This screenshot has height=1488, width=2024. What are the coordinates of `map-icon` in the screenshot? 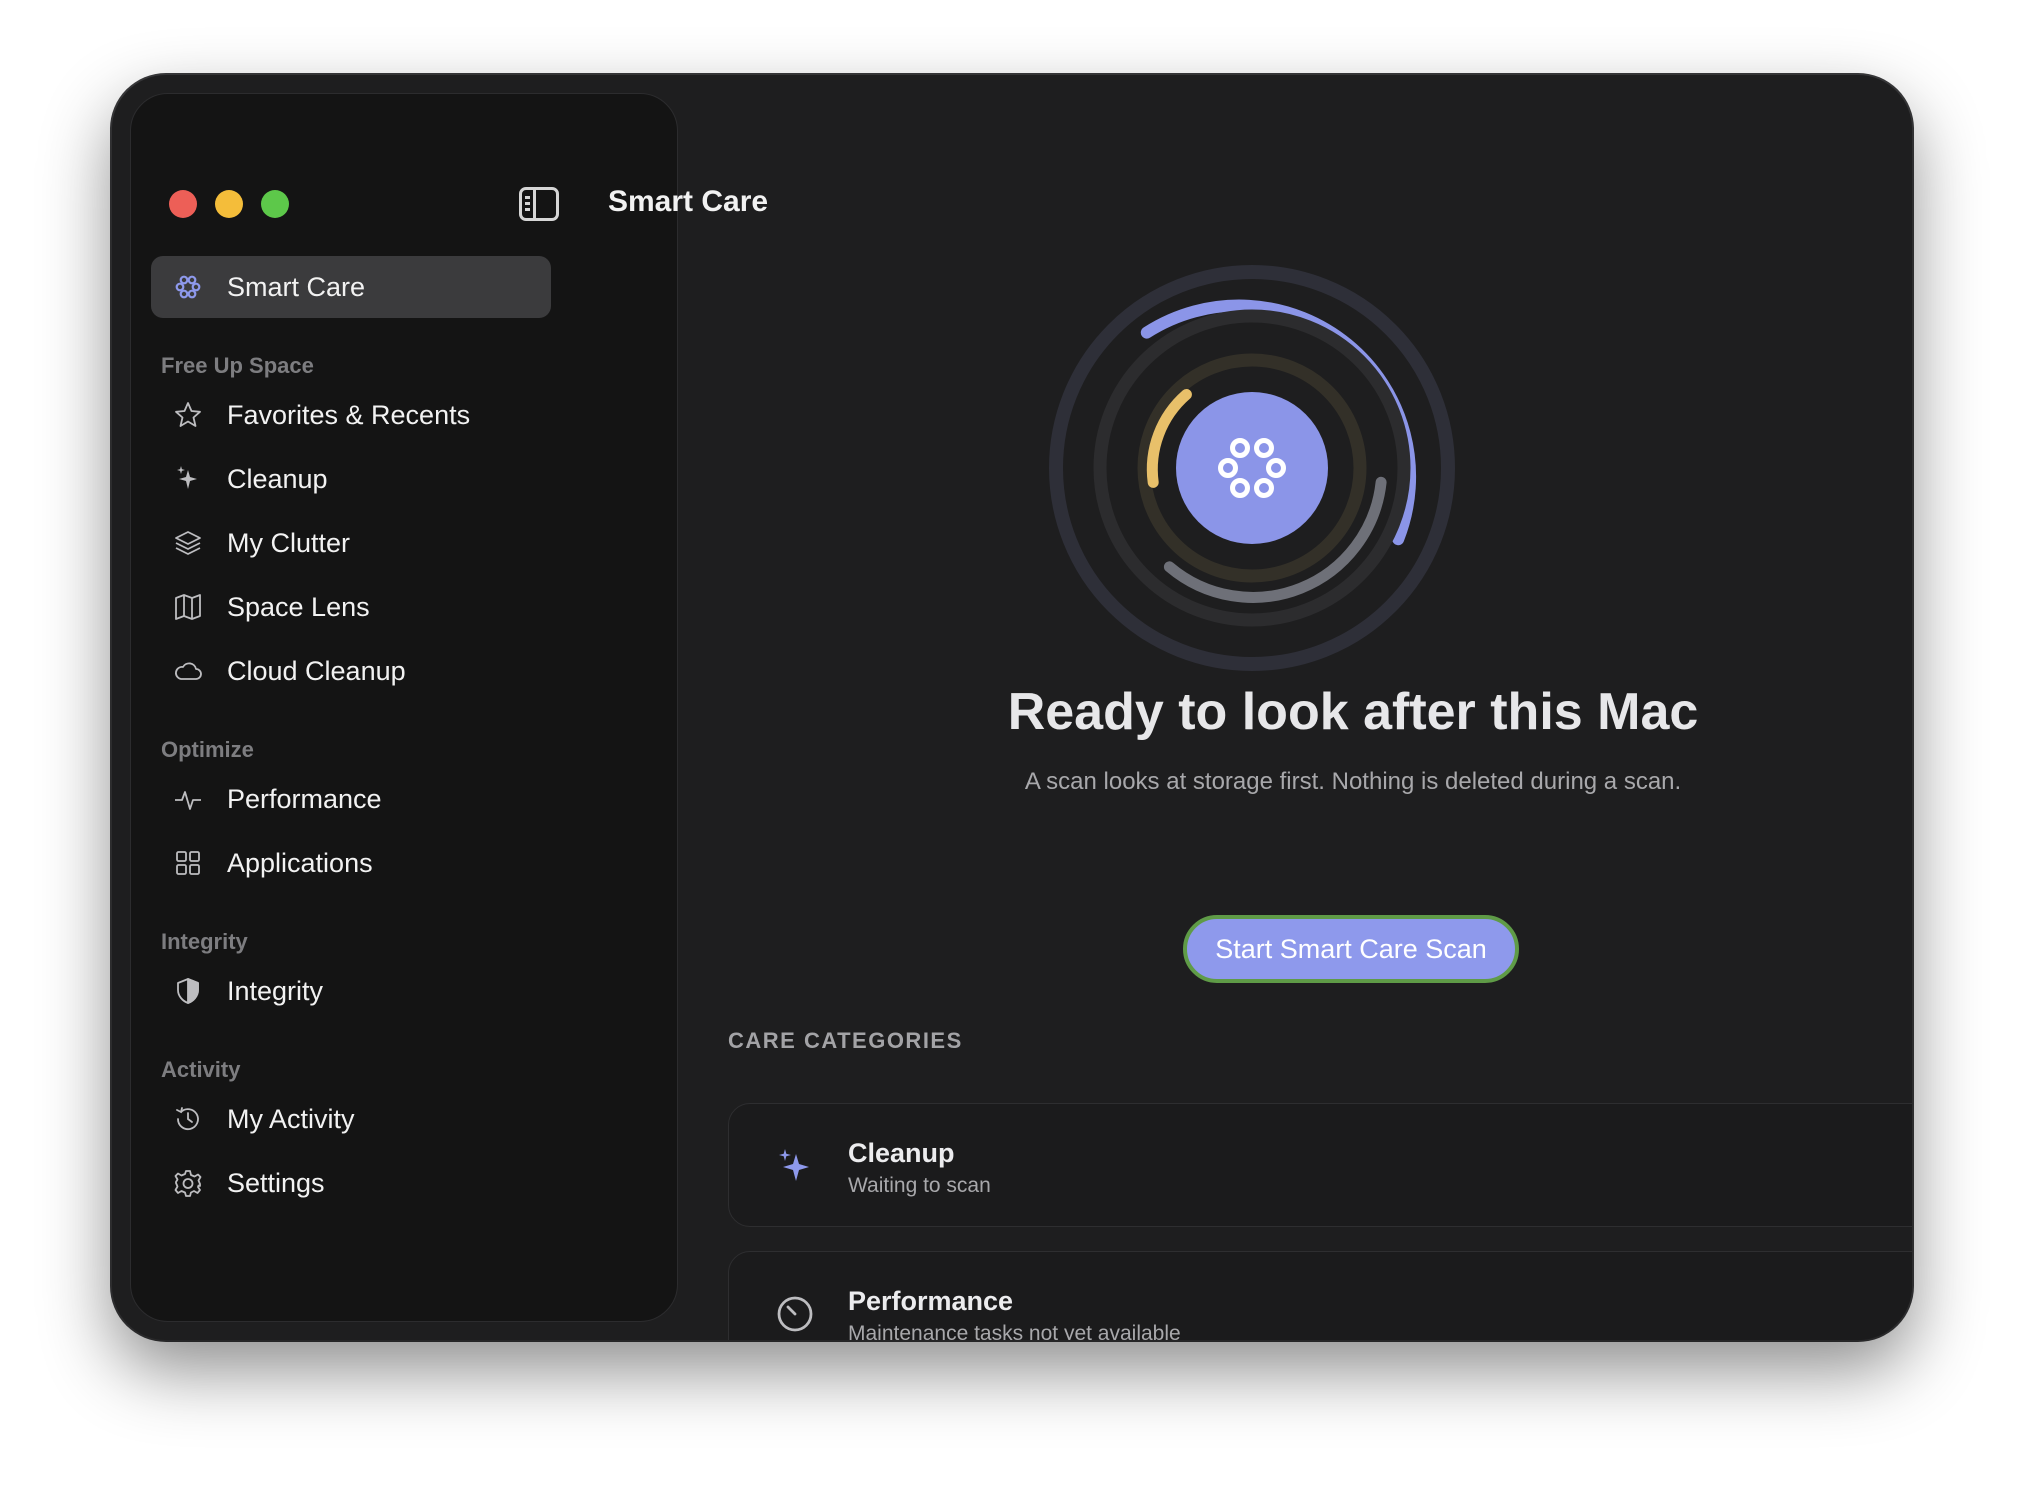 It's located at (188, 607).